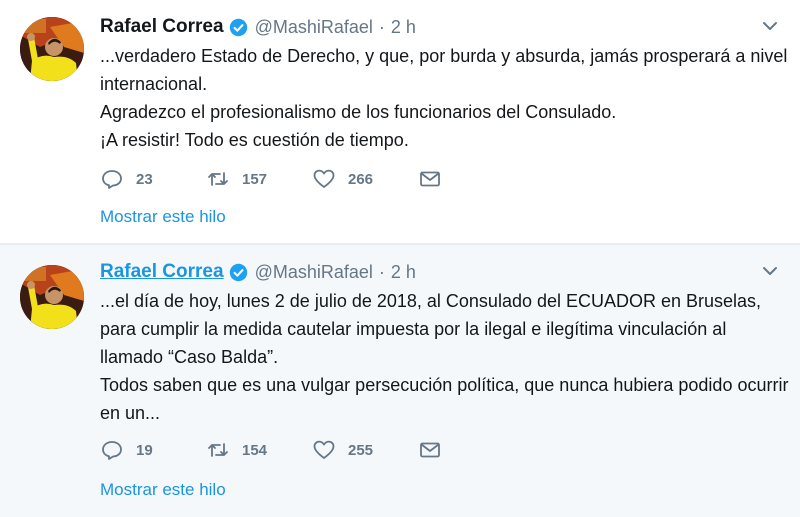 This screenshot has height=517, width=800. I want to click on like-button: 266, so click(365, 179).